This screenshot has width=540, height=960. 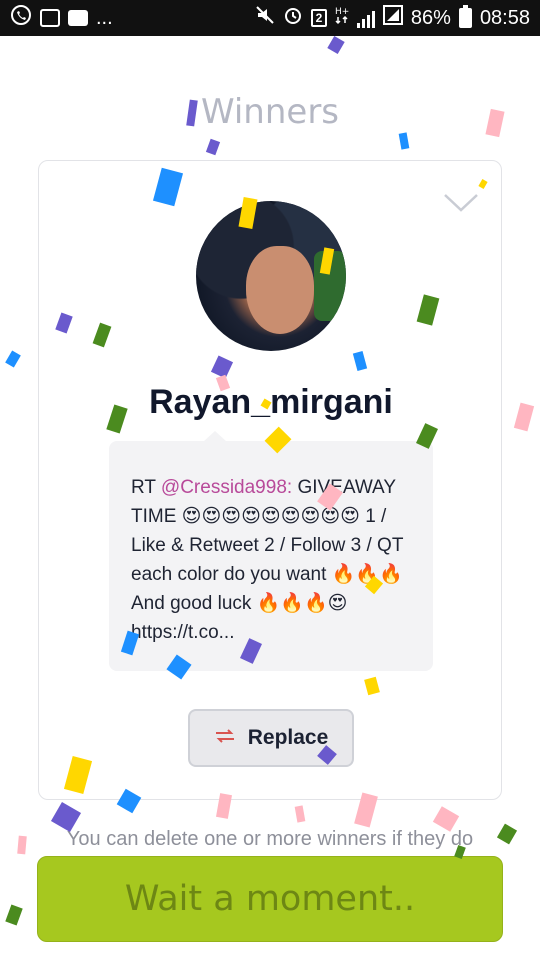 I want to click on battery-percent: 86%, so click(x=430, y=17).